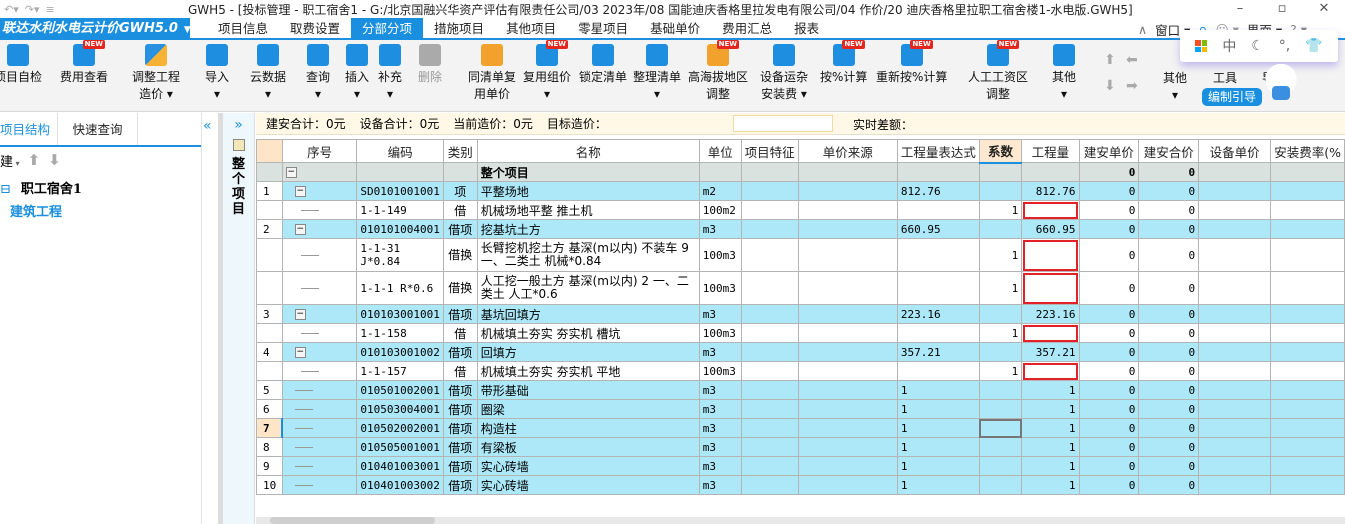 This screenshot has height=524, width=1345. I want to click on table-row: 2−010101004001 借项 挖基坑土方 m3 660.95 660.95 0 0, so click(800, 229).